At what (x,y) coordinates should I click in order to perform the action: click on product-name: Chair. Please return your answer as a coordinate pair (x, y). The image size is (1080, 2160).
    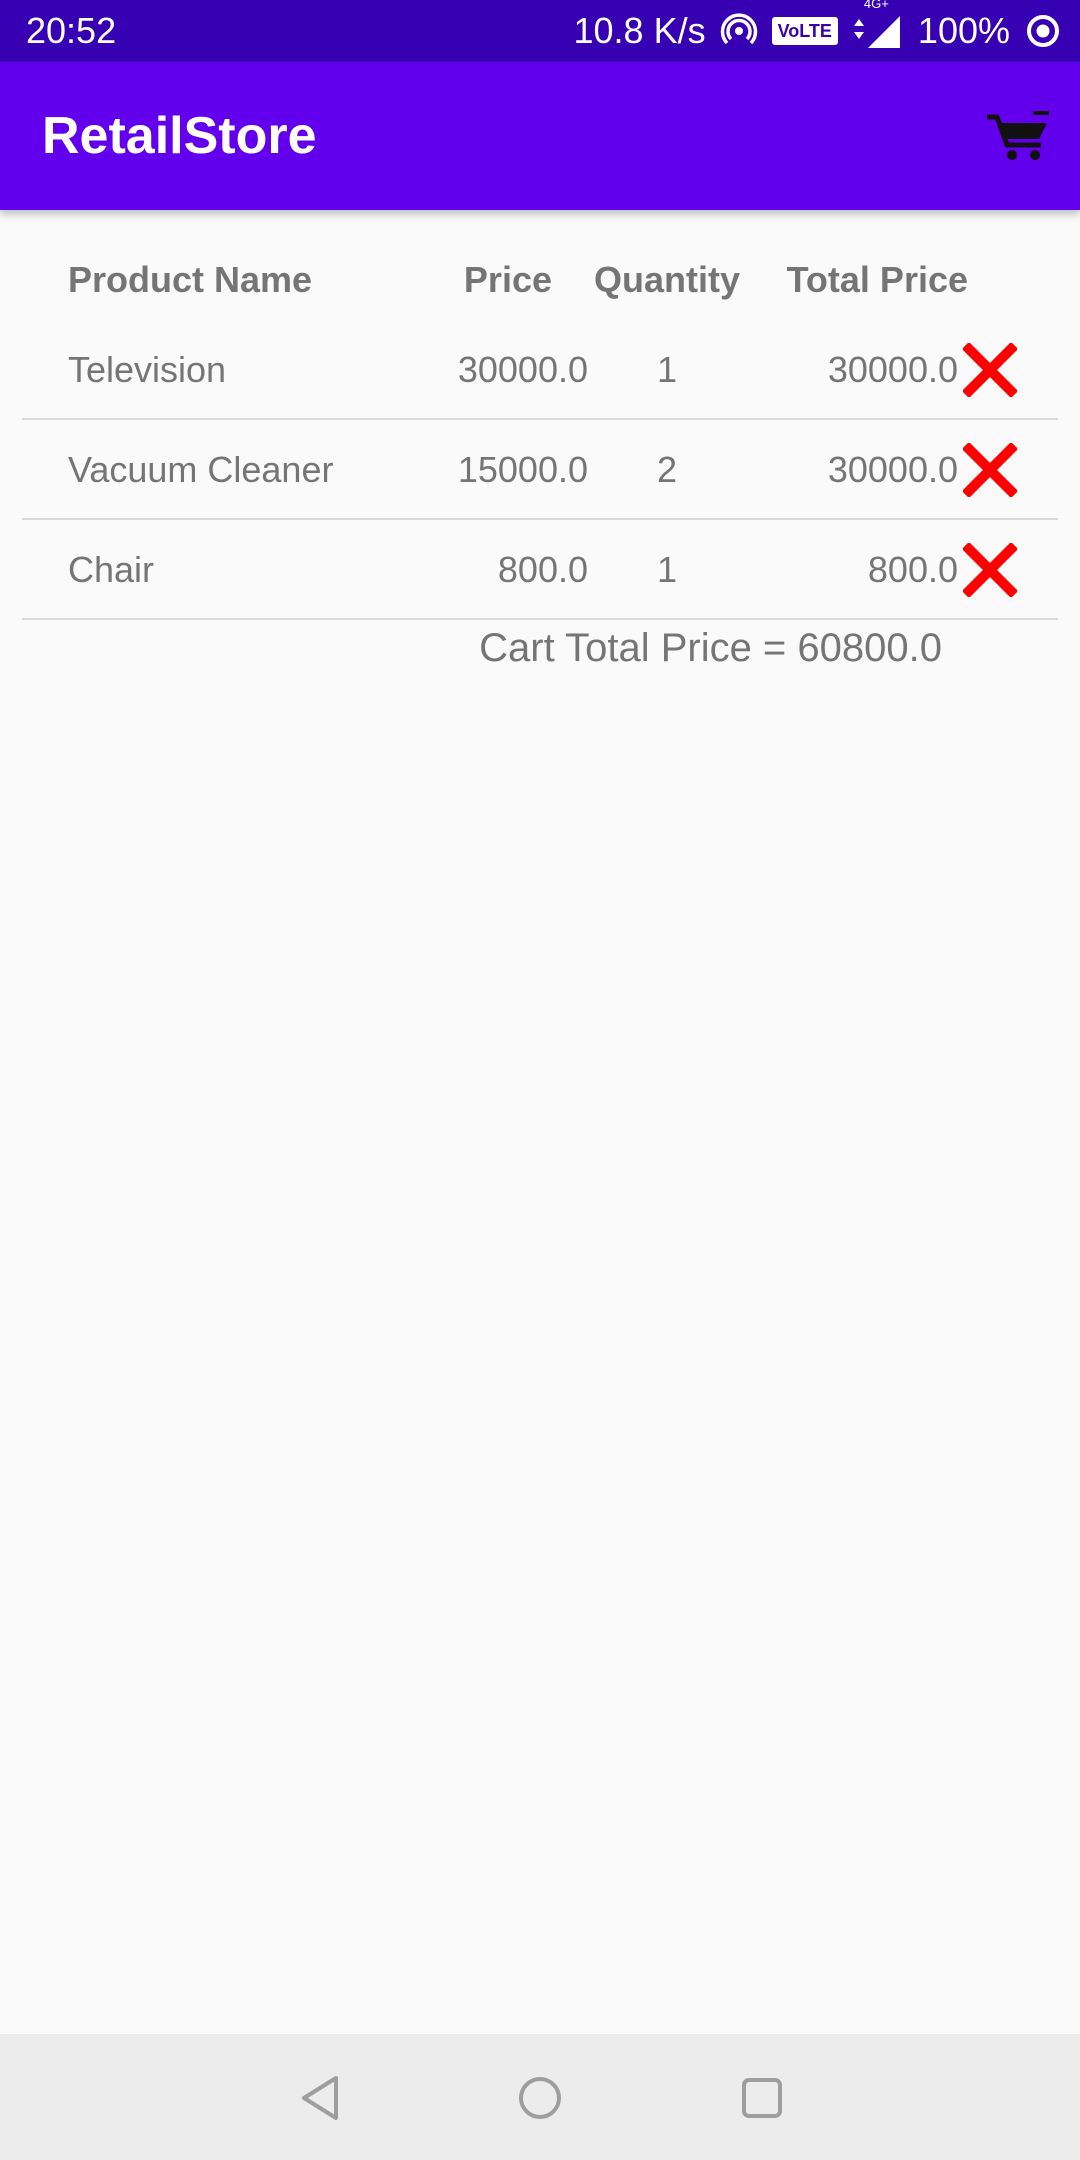
    Looking at the image, I should click on (111, 569).